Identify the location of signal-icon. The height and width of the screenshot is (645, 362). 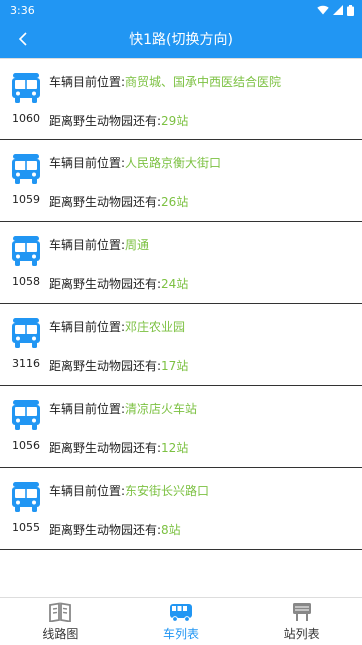
(338, 10).